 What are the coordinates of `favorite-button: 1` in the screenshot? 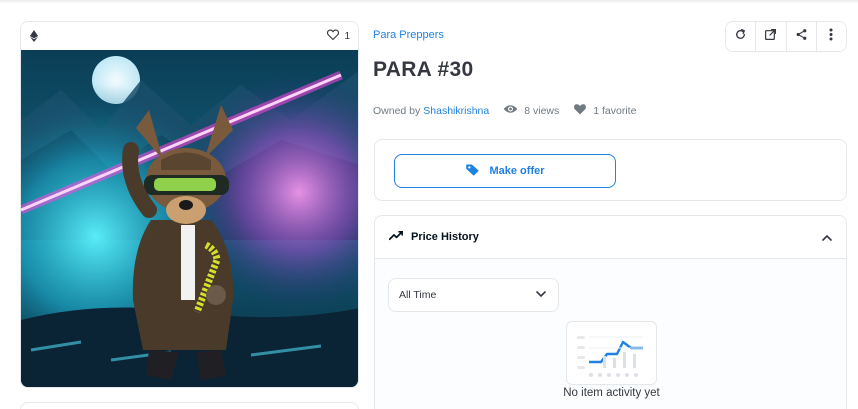 It's located at (338, 36).